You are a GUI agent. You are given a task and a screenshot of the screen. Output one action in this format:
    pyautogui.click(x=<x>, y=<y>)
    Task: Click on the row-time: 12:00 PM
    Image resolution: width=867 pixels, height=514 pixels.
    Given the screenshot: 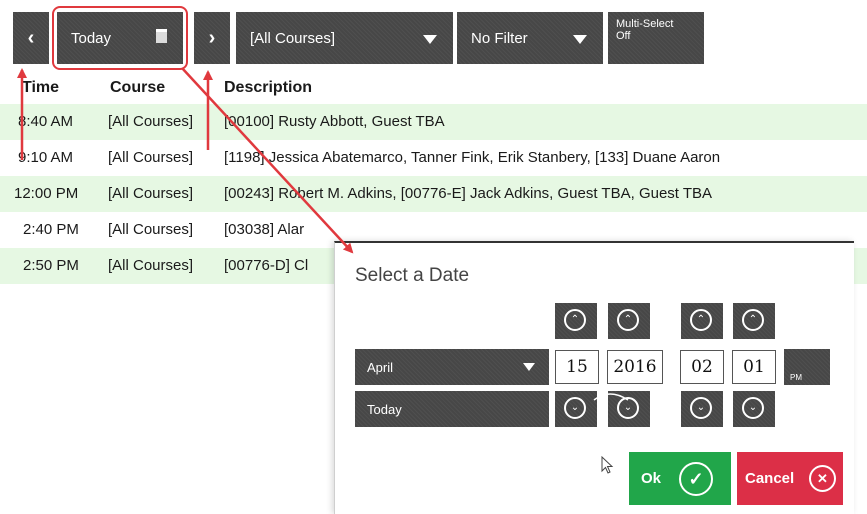 What is the action you would take?
    pyautogui.click(x=46, y=193)
    